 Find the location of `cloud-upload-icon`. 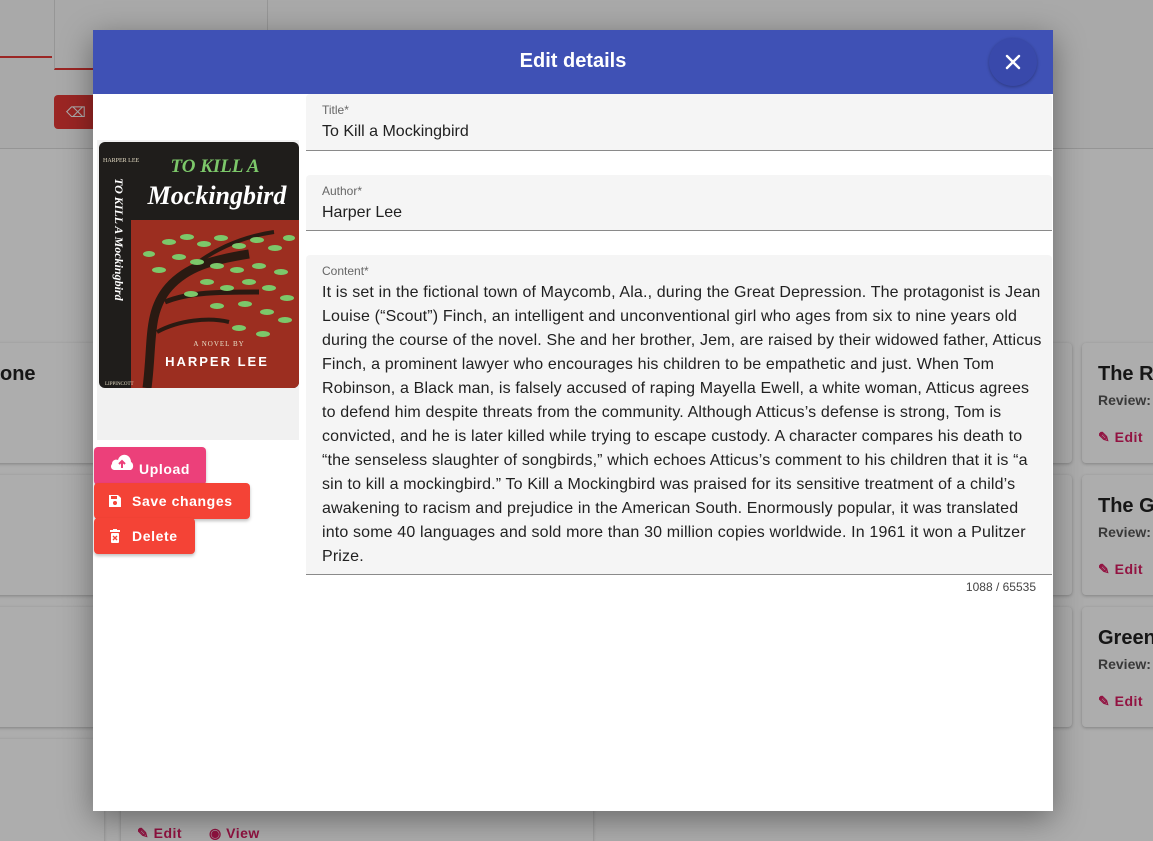

cloud-upload-icon is located at coordinates (122, 462).